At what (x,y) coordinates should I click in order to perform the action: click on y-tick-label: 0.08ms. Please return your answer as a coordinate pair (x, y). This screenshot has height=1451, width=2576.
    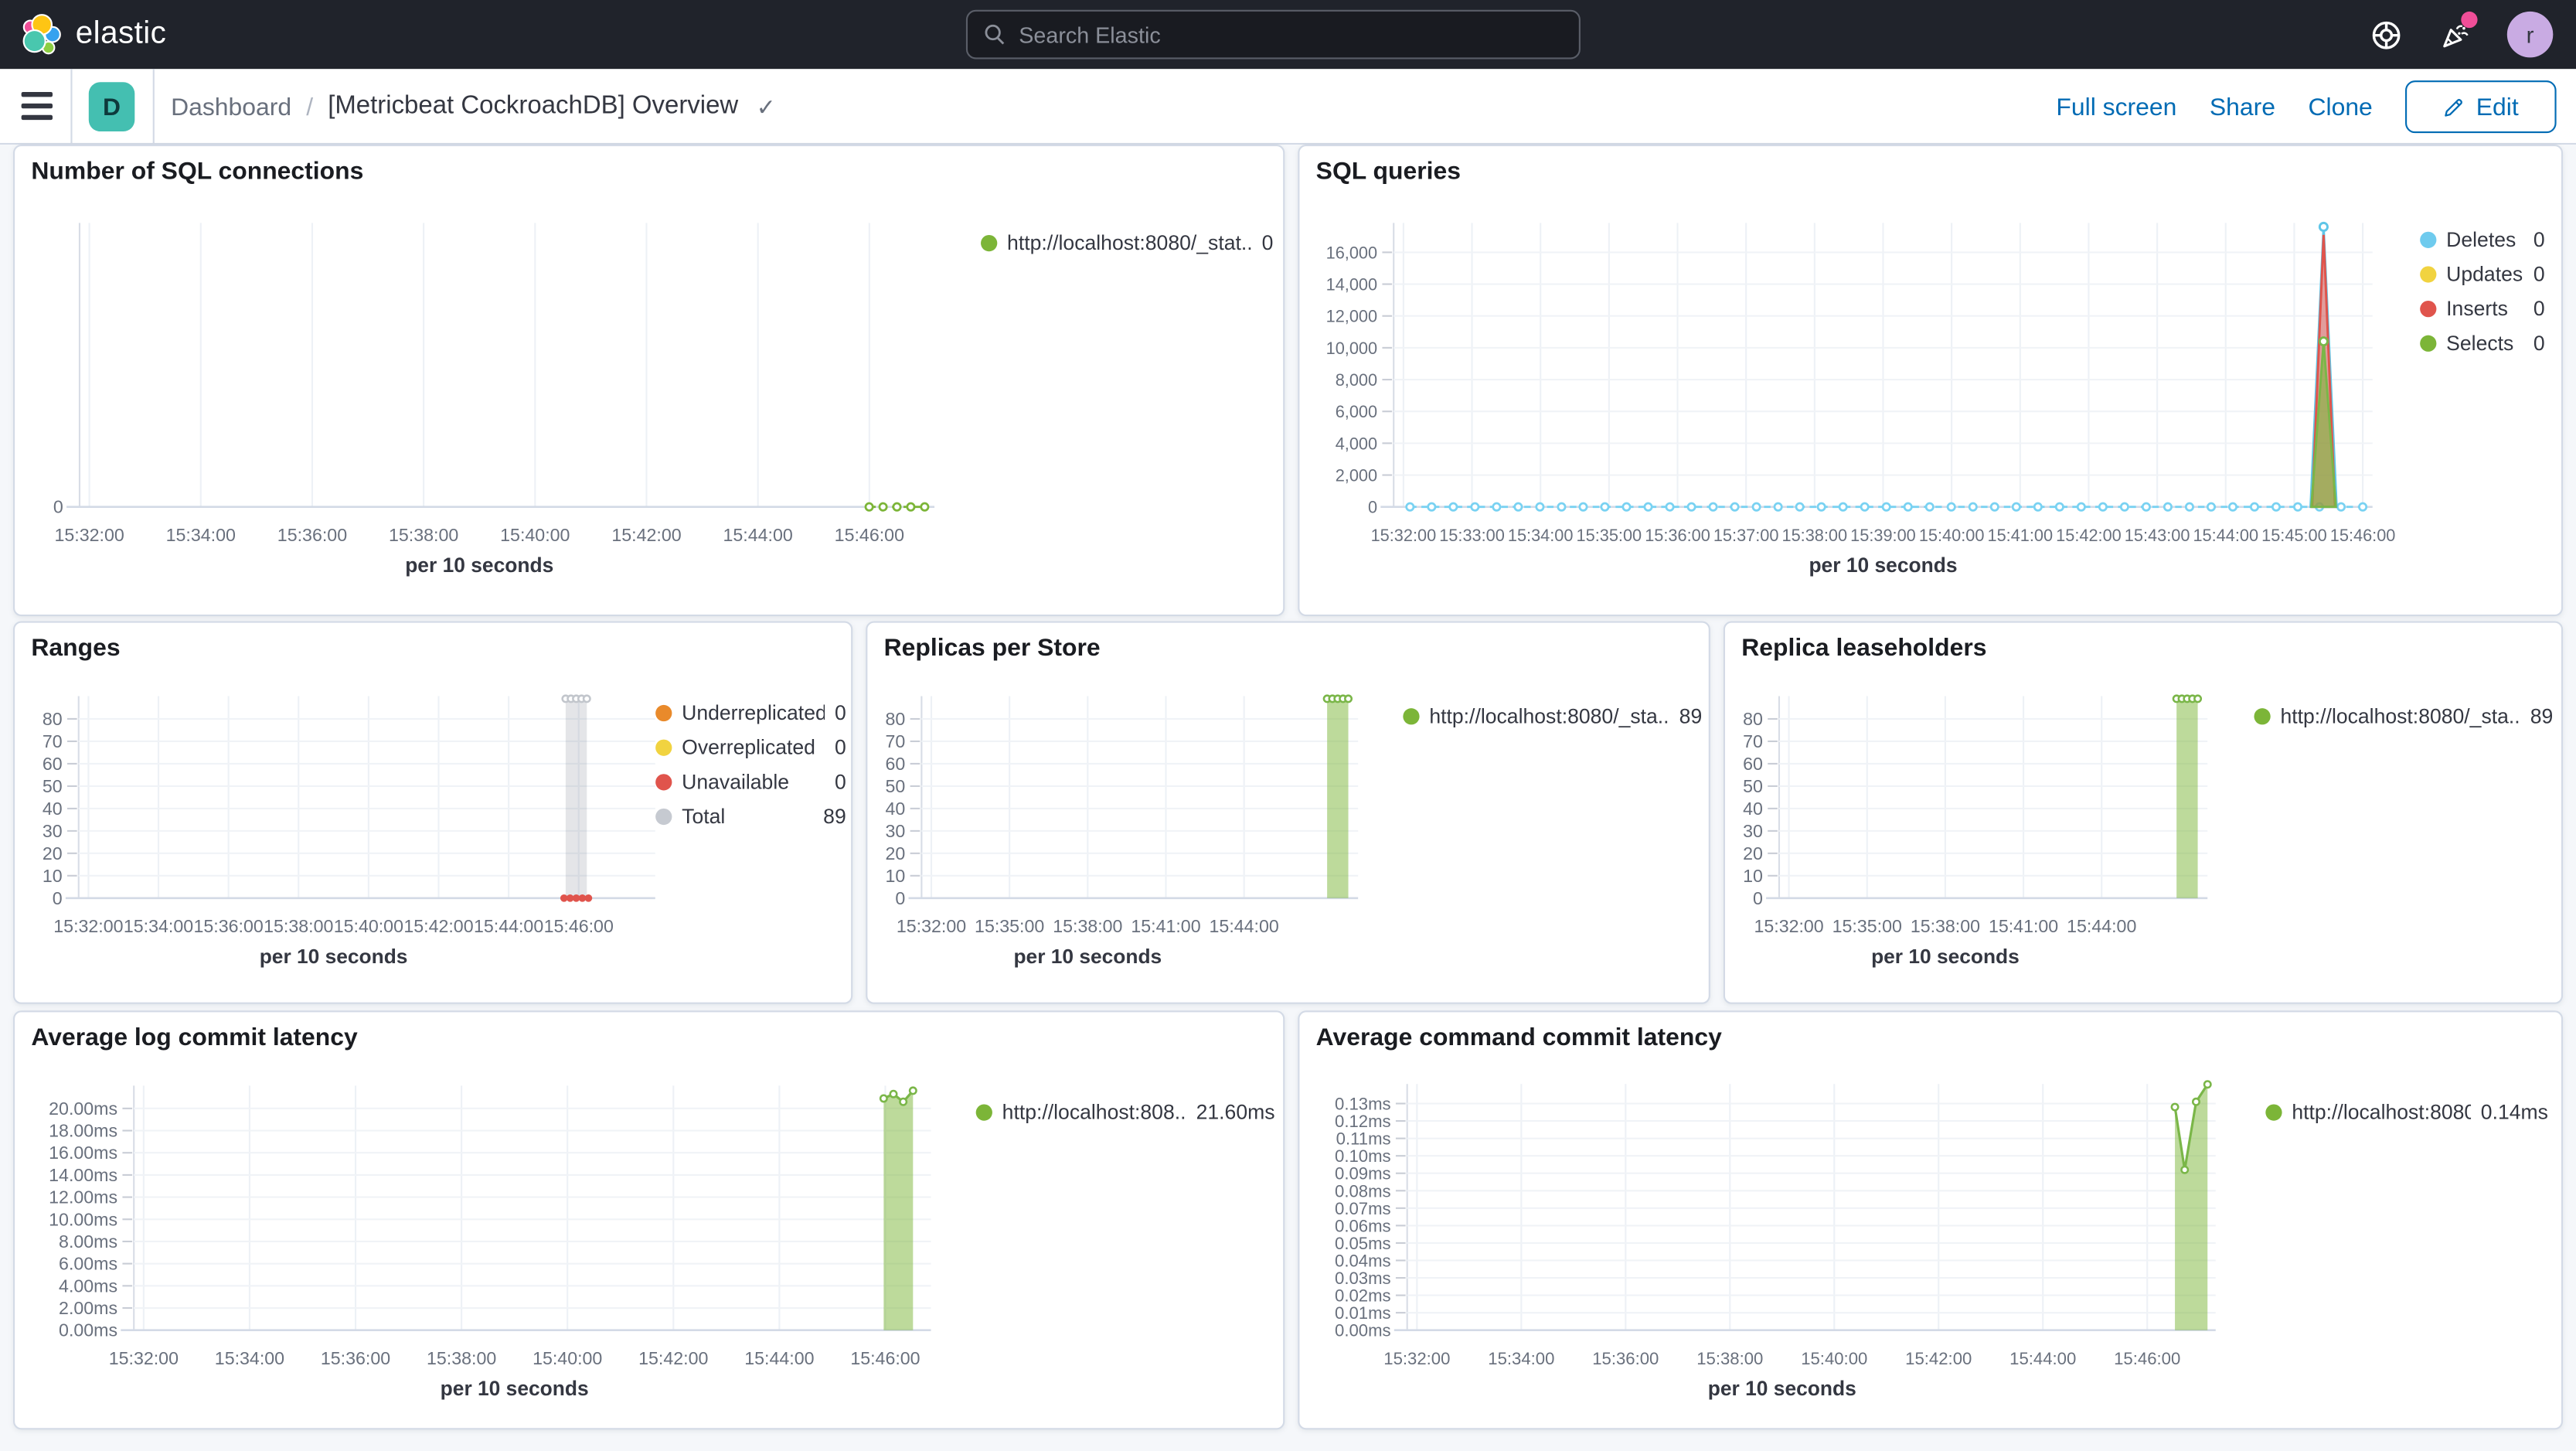
    Looking at the image, I should click on (1363, 1191).